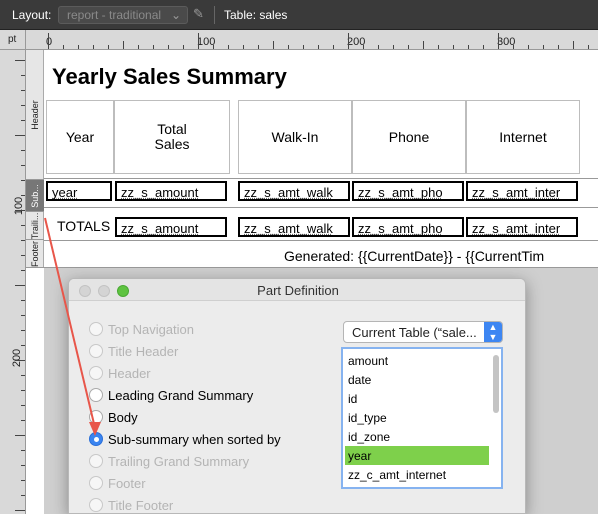 This screenshot has height=514, width=598. I want to click on vertical-ruler: 100 200, so click(13, 282).